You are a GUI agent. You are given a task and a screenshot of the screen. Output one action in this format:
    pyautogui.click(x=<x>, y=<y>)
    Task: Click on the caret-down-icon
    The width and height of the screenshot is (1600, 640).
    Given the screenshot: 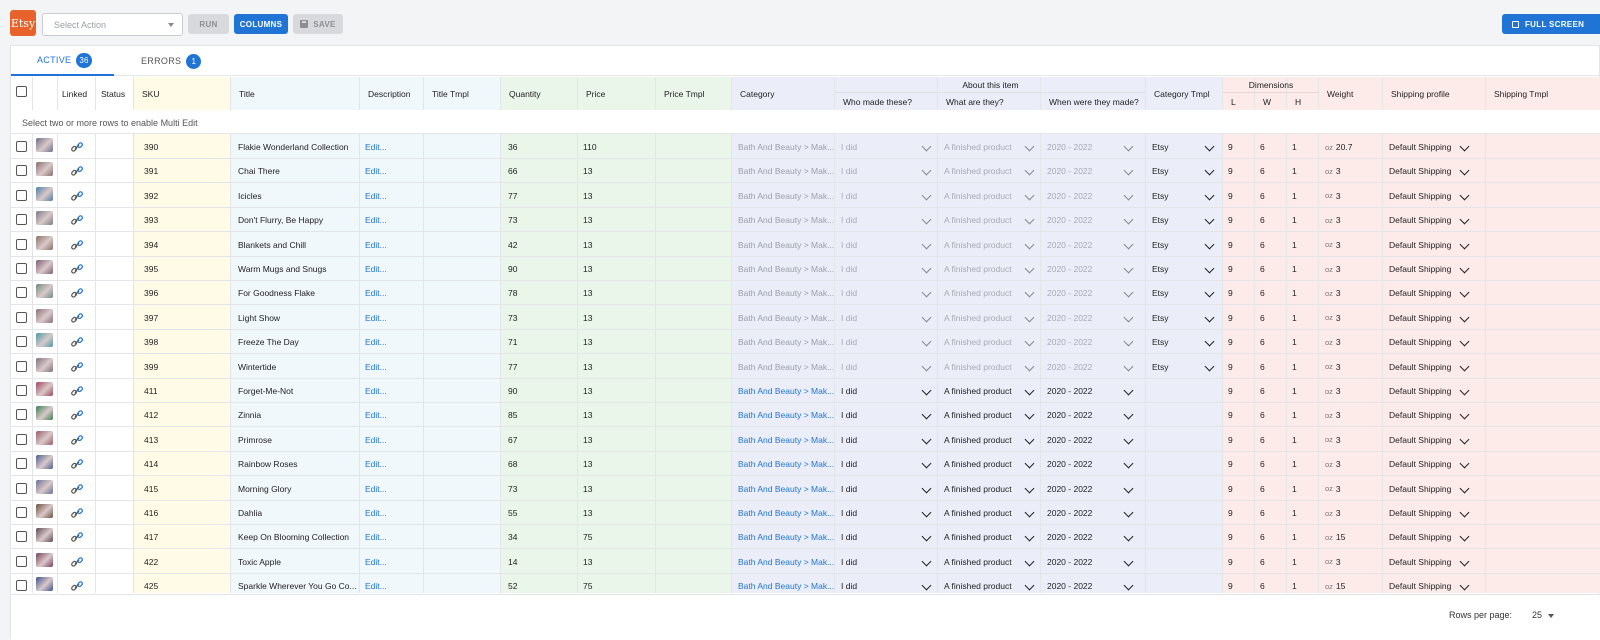 What is the action you would take?
    pyautogui.click(x=1551, y=616)
    